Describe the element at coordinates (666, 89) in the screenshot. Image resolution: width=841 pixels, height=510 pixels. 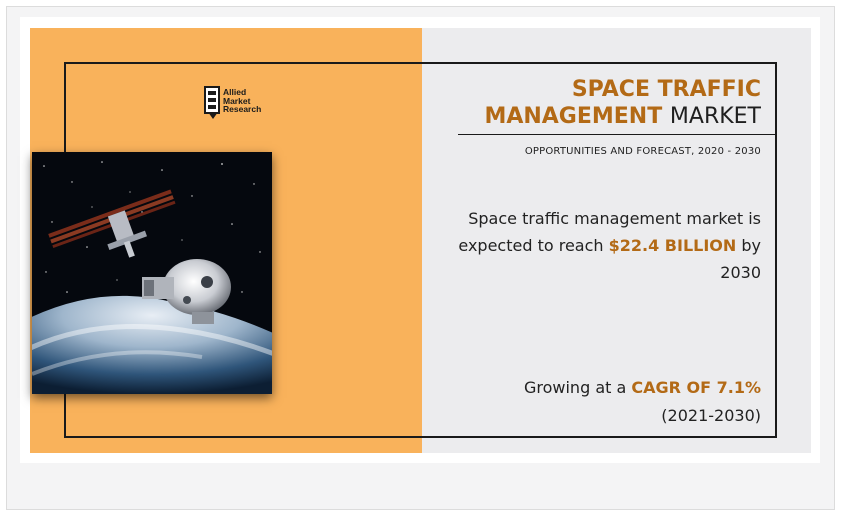
I see `title-highlight-1: SPACE TRAFFIC` at that location.